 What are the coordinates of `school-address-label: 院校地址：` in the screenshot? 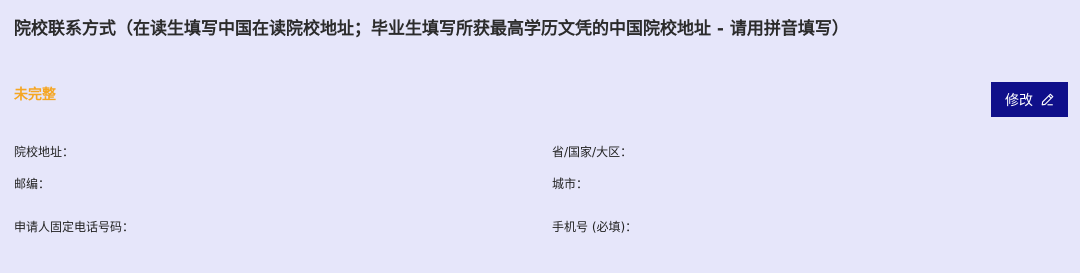 It's located at (44, 152).